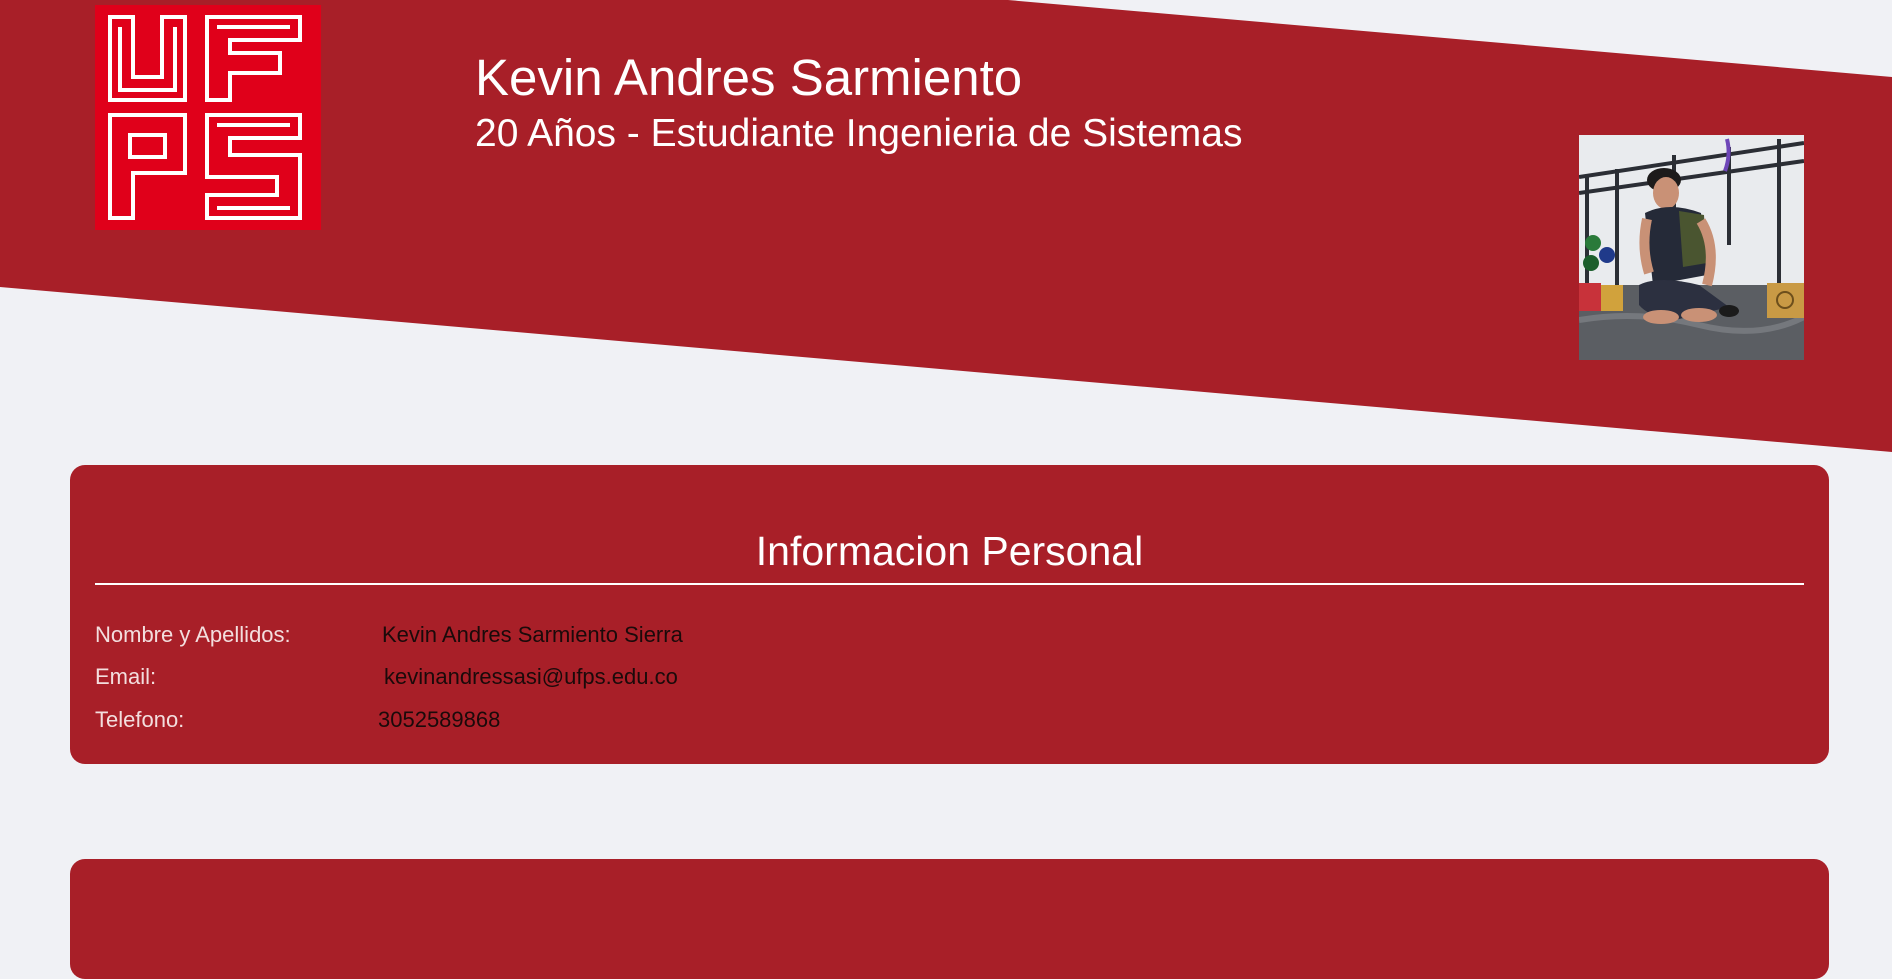 This screenshot has height=979, width=1892. What do you see at coordinates (945, 677) in the screenshot?
I see `info-row-email: Email: kevinandressasi@ufps.edu.co` at bounding box center [945, 677].